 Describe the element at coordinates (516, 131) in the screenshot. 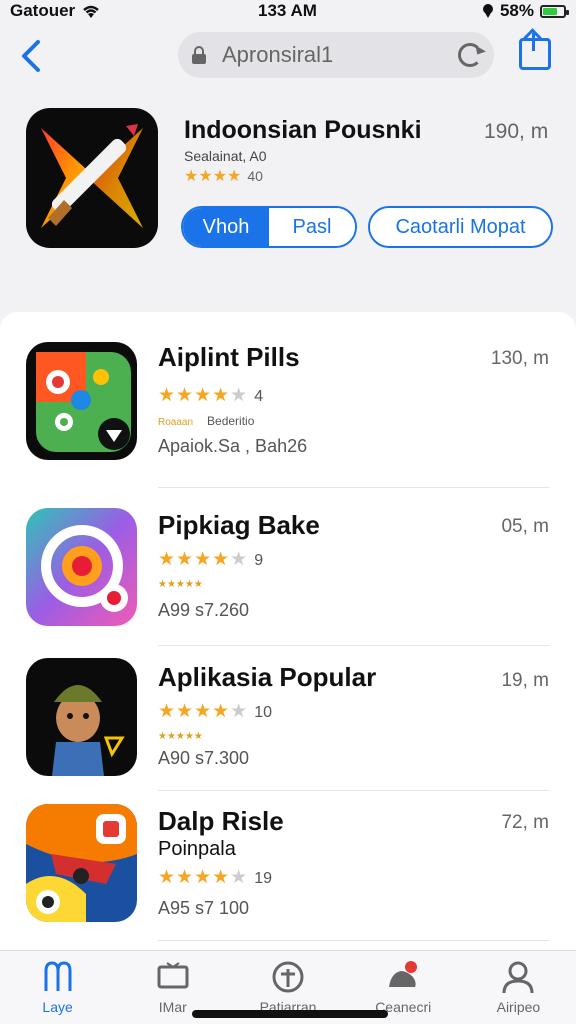

I see `featured-app-size: 190, m` at that location.